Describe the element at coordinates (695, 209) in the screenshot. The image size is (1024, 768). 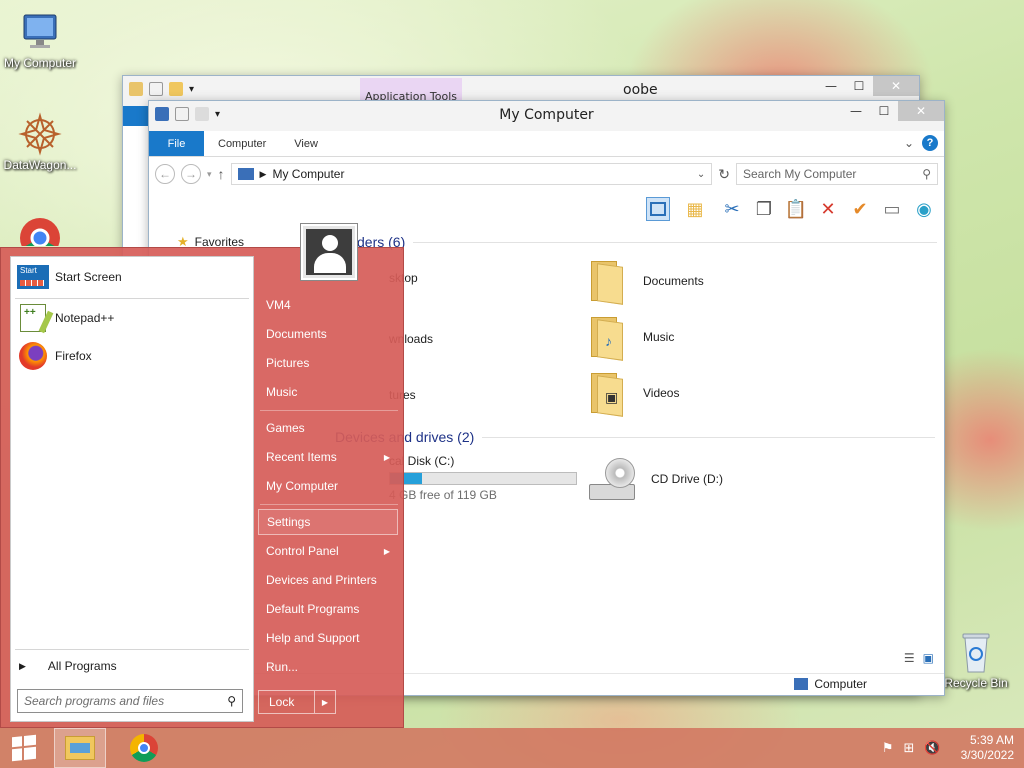
I see `folder-options-icon: ▦` at that location.